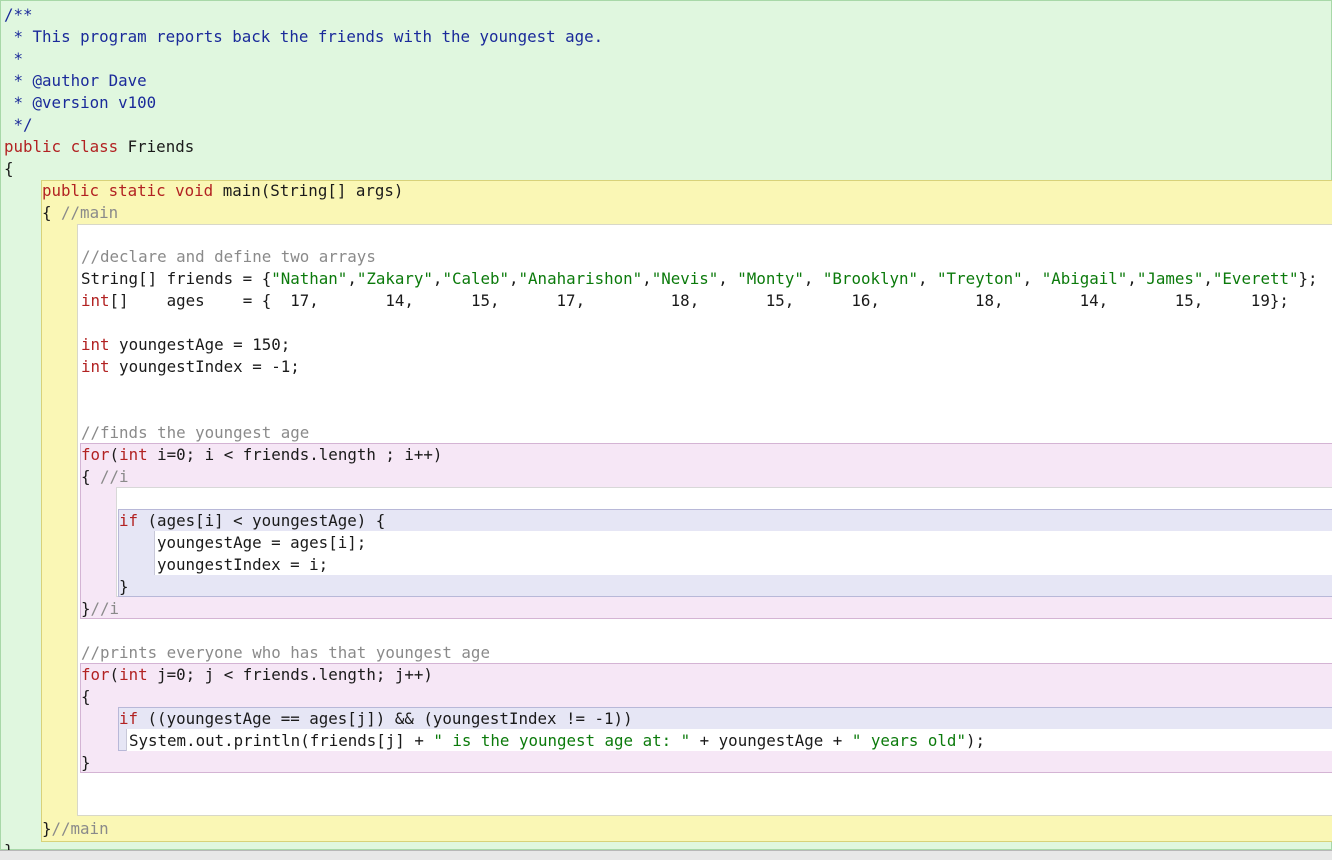 Image resolution: width=1332 pixels, height=862 pixels. I want to click on code-token: "Nevis", so click(685, 278).